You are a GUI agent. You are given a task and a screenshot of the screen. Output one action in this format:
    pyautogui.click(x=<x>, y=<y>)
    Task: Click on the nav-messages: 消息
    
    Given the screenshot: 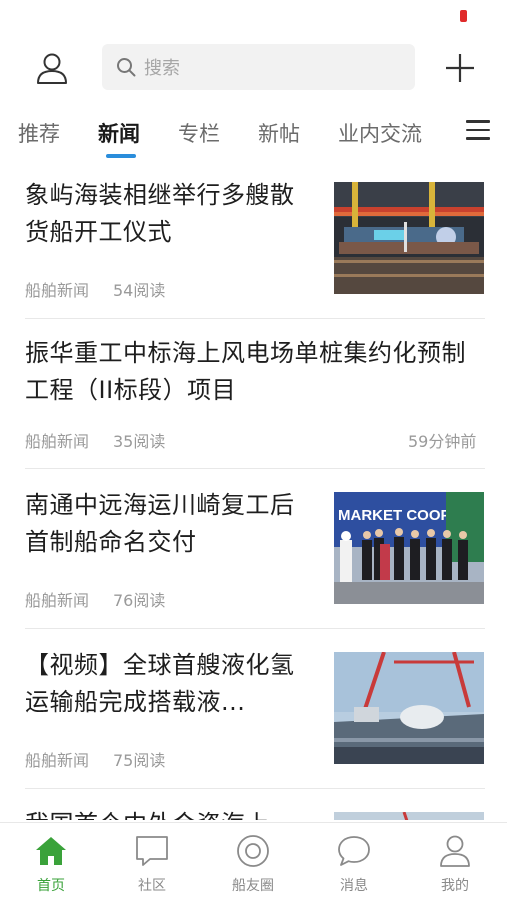 What is the action you would take?
    pyautogui.click(x=354, y=864)
    